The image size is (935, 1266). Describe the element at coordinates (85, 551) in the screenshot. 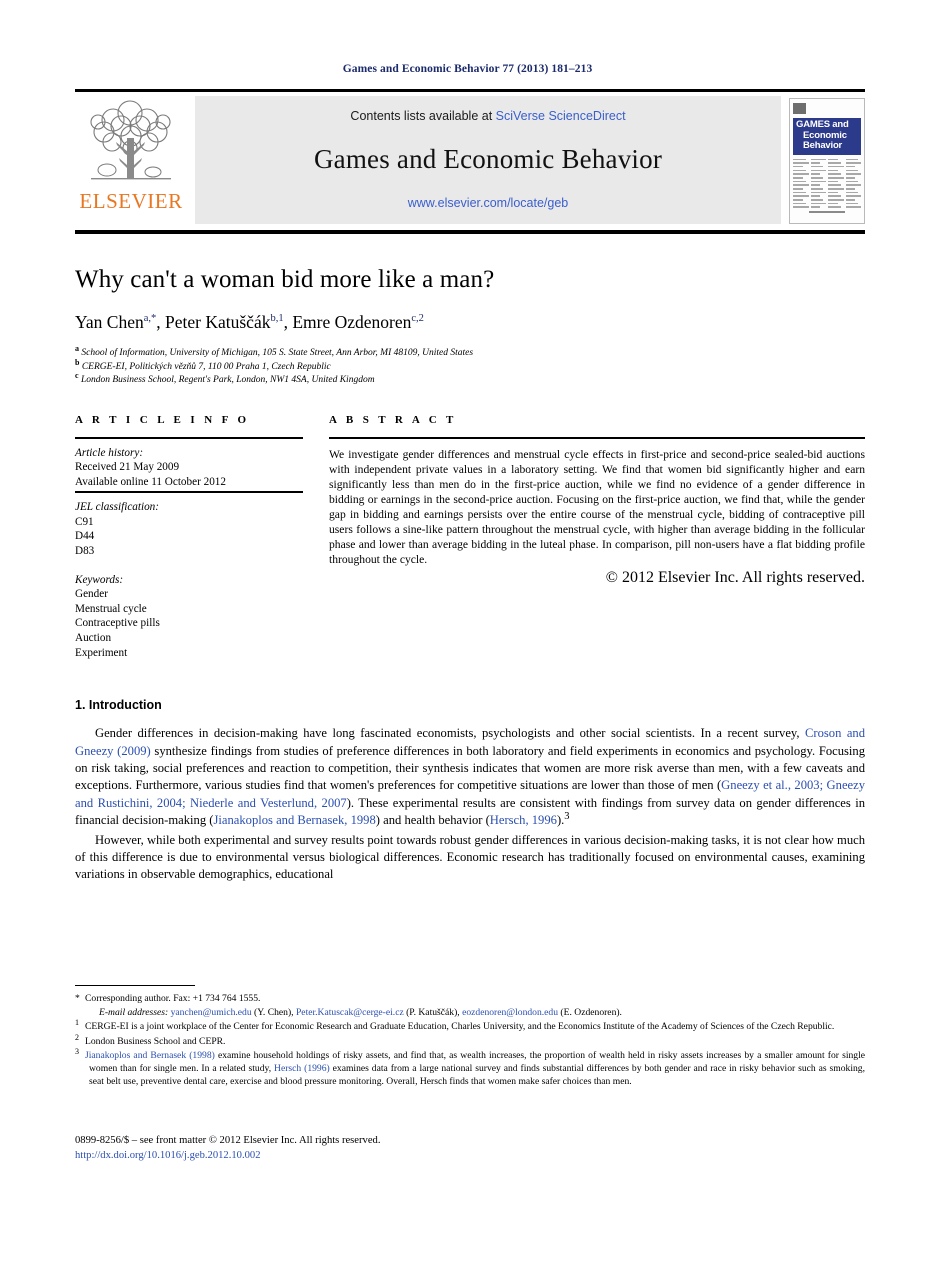

I see `jel-code: D83` at that location.